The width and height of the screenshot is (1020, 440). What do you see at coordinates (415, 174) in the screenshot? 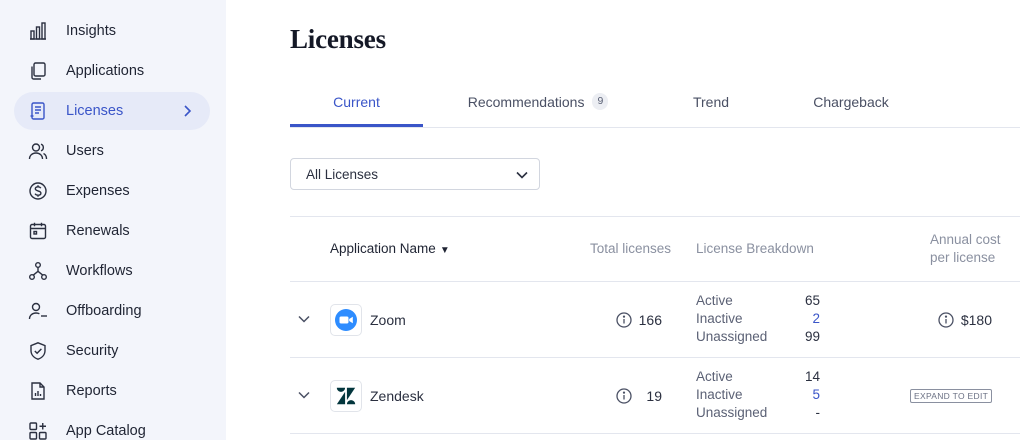
I see `license-filter-select: All Licenses` at bounding box center [415, 174].